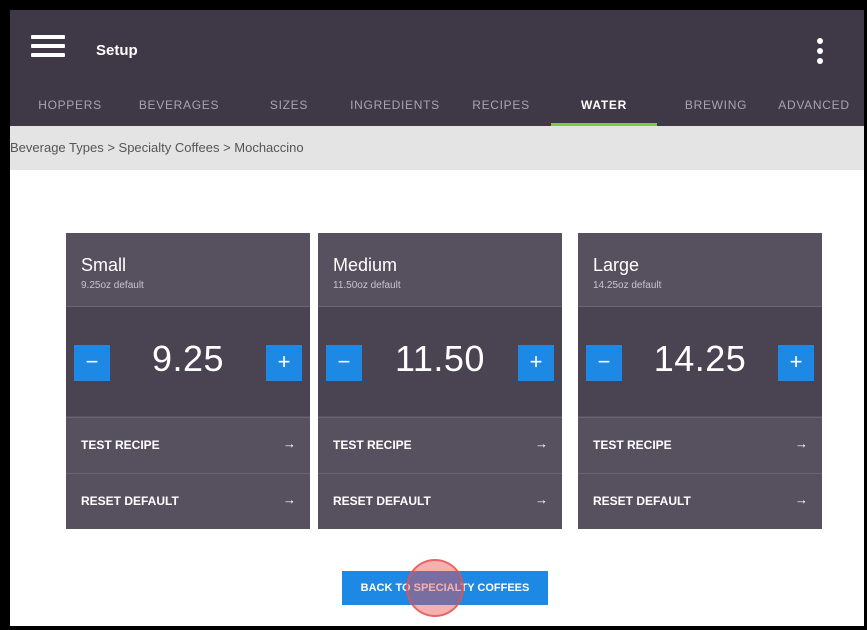  What do you see at coordinates (179, 108) in the screenshot?
I see `tab-beverages: BEVERAGES` at bounding box center [179, 108].